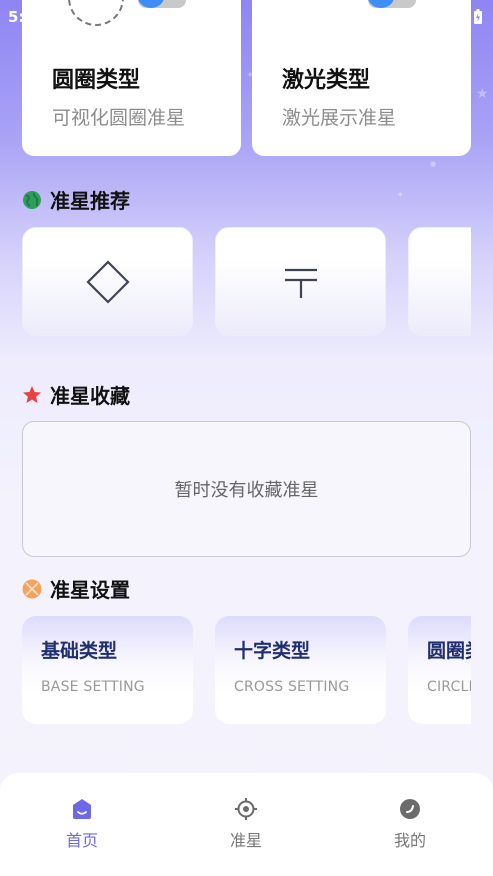  Describe the element at coordinates (32, 394) in the screenshot. I see `star-icon` at that location.